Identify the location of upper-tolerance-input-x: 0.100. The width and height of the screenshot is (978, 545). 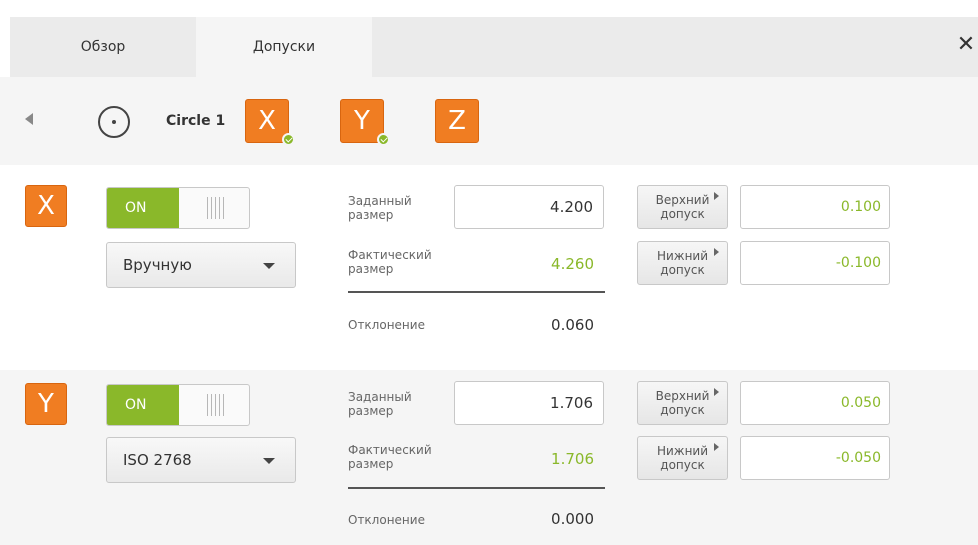
(815, 207).